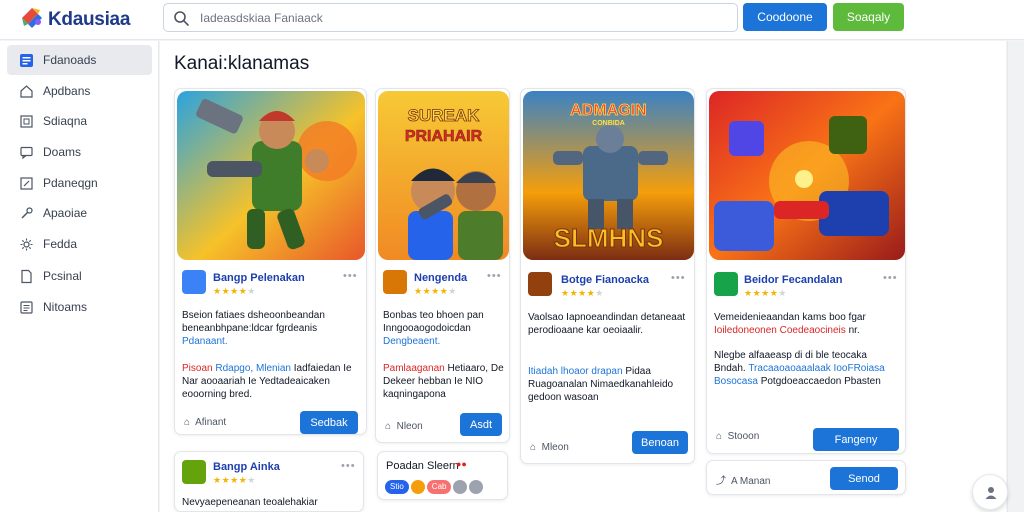  I want to click on mech-warriors-art, so click(807, 175).